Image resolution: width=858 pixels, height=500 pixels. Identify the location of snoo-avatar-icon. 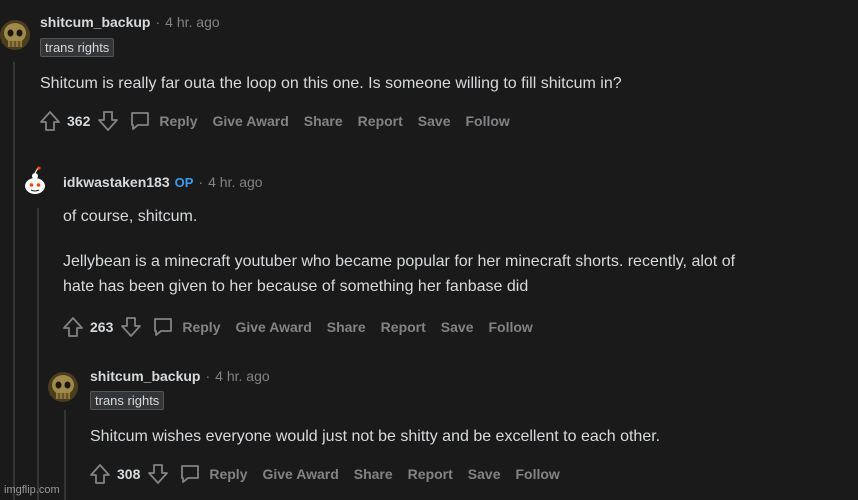
(35, 180).